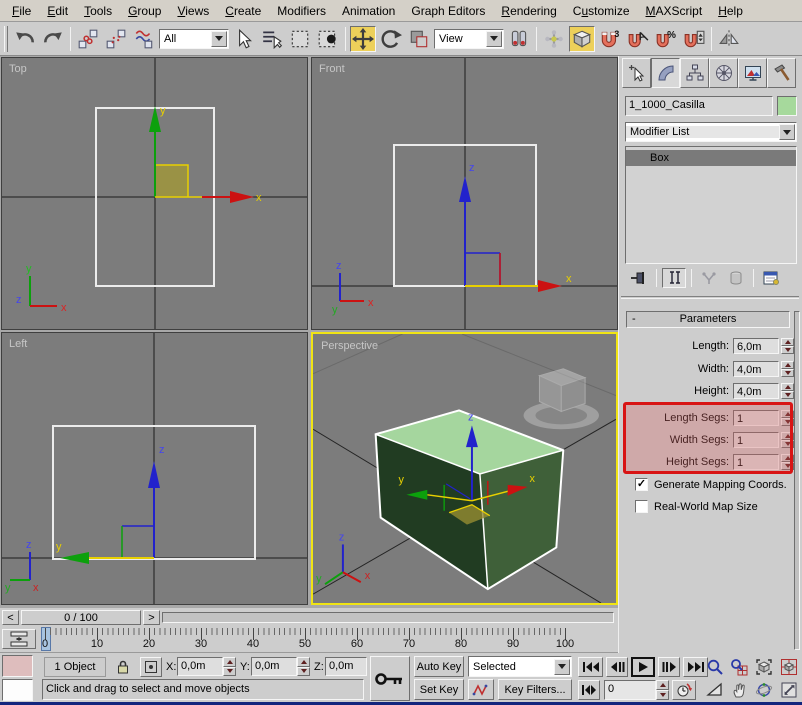 The image size is (802, 705). Describe the element at coordinates (439, 666) in the screenshot. I see `auto-key-button: Auto Key` at that location.